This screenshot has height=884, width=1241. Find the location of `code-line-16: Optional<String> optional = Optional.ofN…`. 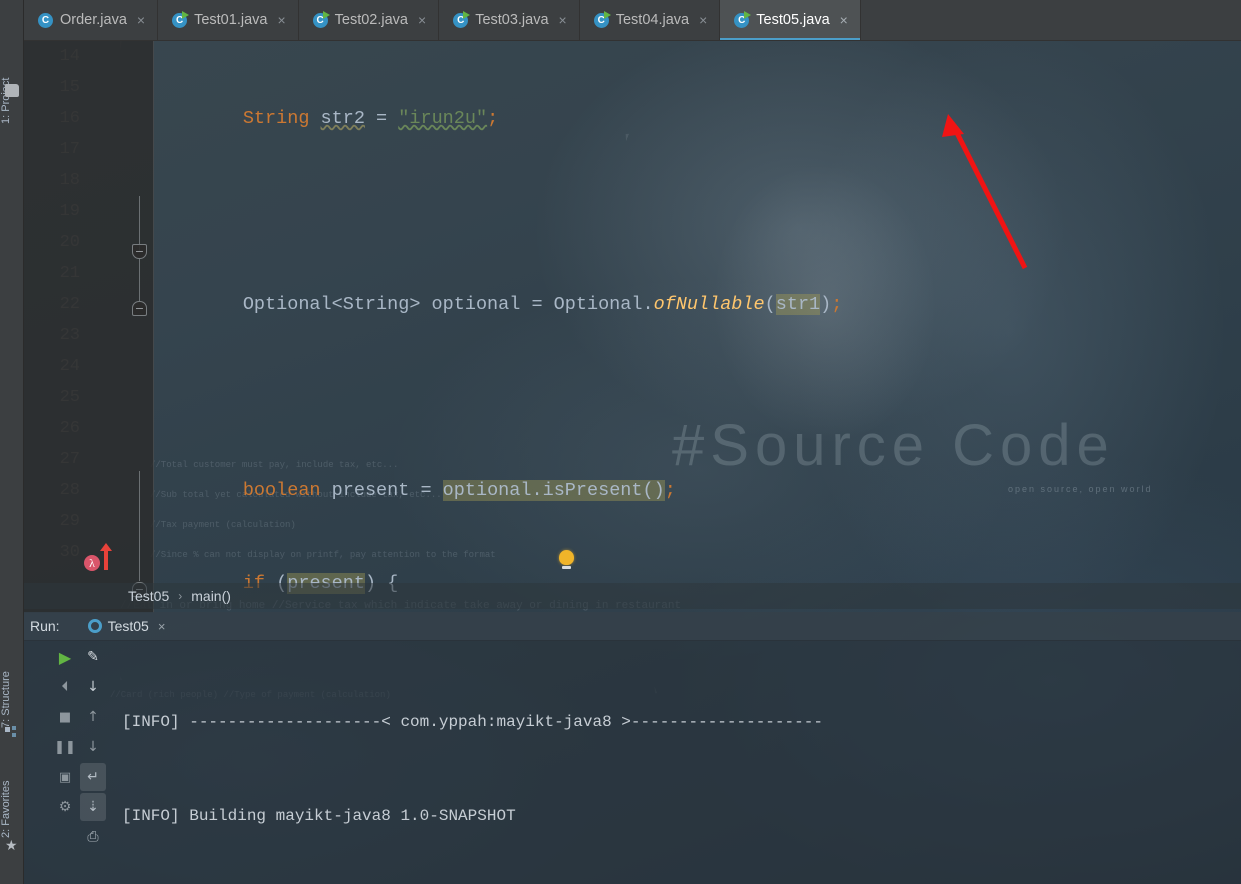

code-line-16: Optional<String> optional = Optional.ofN… is located at coordinates (498, 304).